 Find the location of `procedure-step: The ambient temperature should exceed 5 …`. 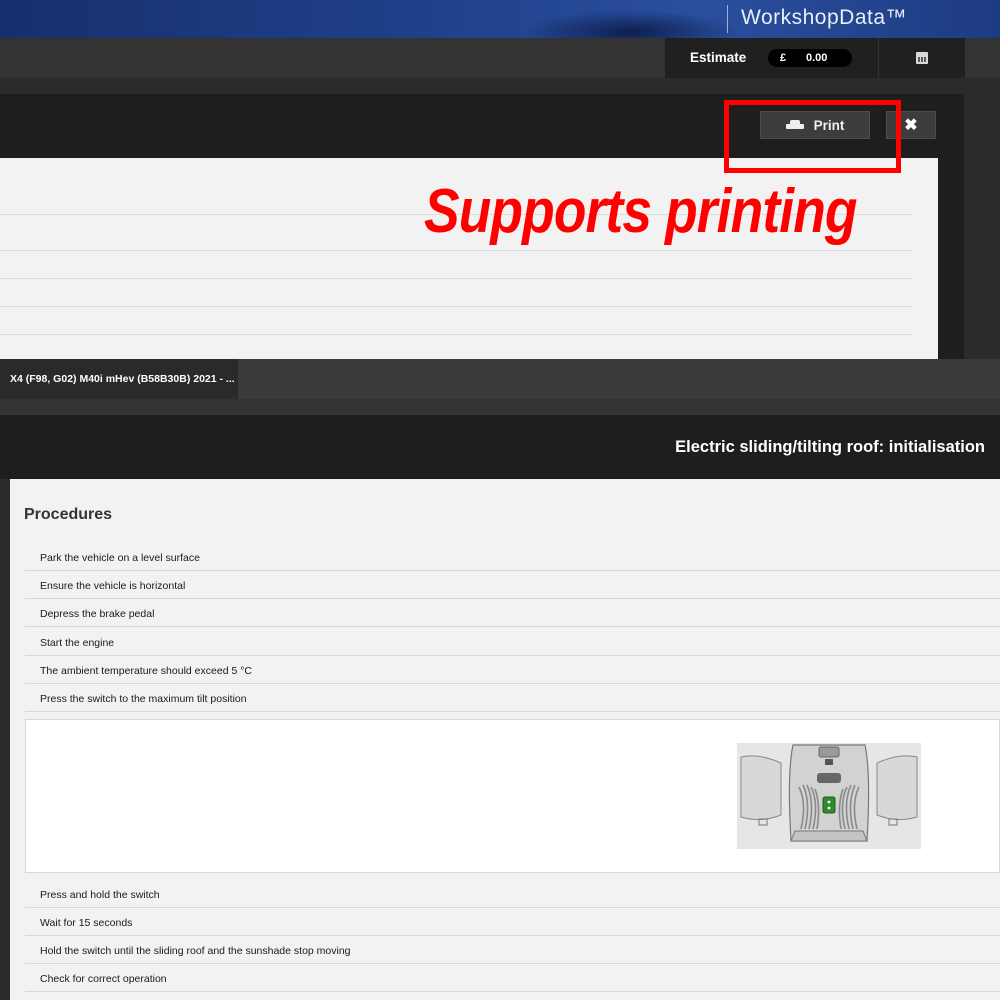

procedure-step: The ambient temperature should exceed 5 … is located at coordinates (512, 670).